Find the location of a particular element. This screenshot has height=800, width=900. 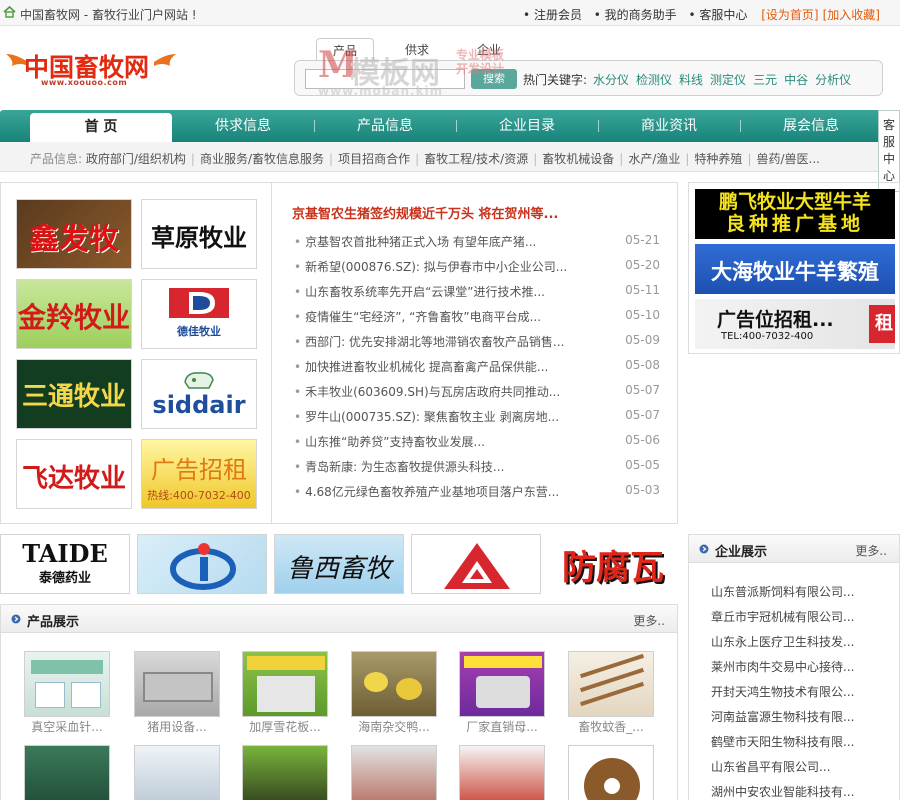

sub-nav-item: 畜牧工程/技术/资源 is located at coordinates (476, 159).